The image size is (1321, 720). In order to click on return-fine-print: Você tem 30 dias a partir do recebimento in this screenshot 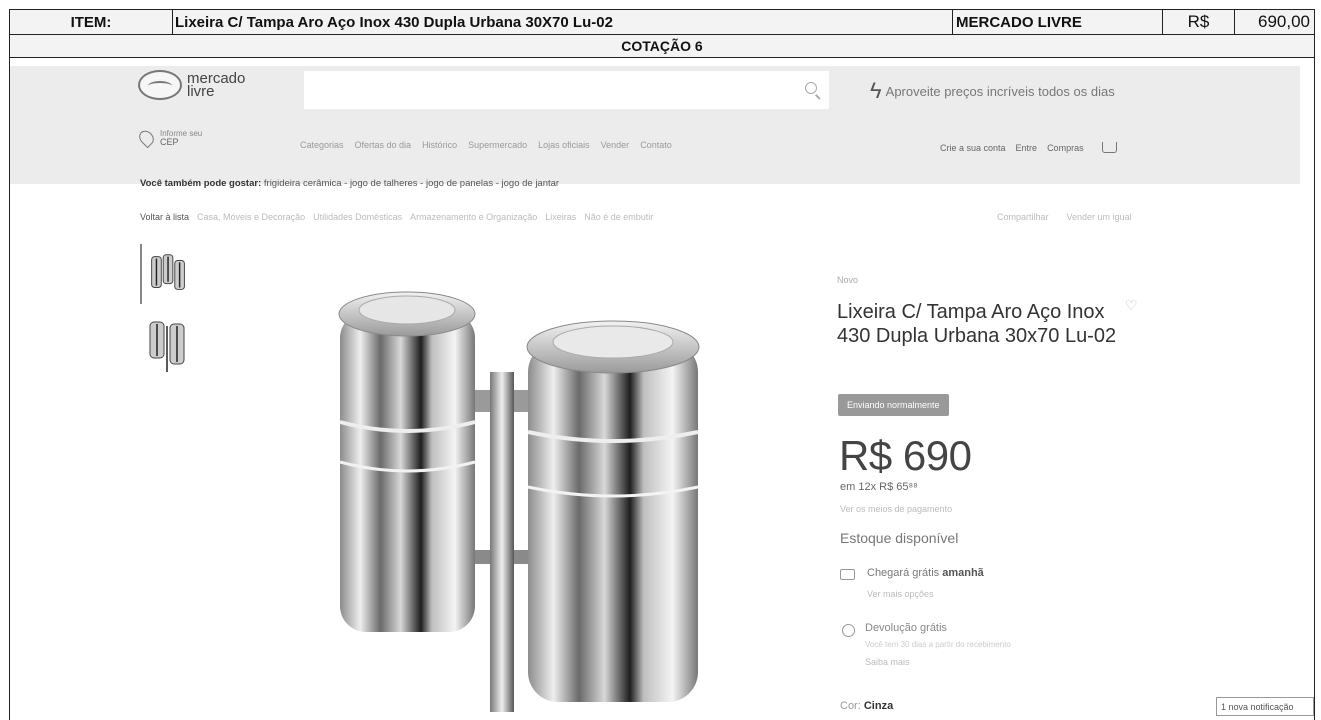, I will do `click(938, 644)`.